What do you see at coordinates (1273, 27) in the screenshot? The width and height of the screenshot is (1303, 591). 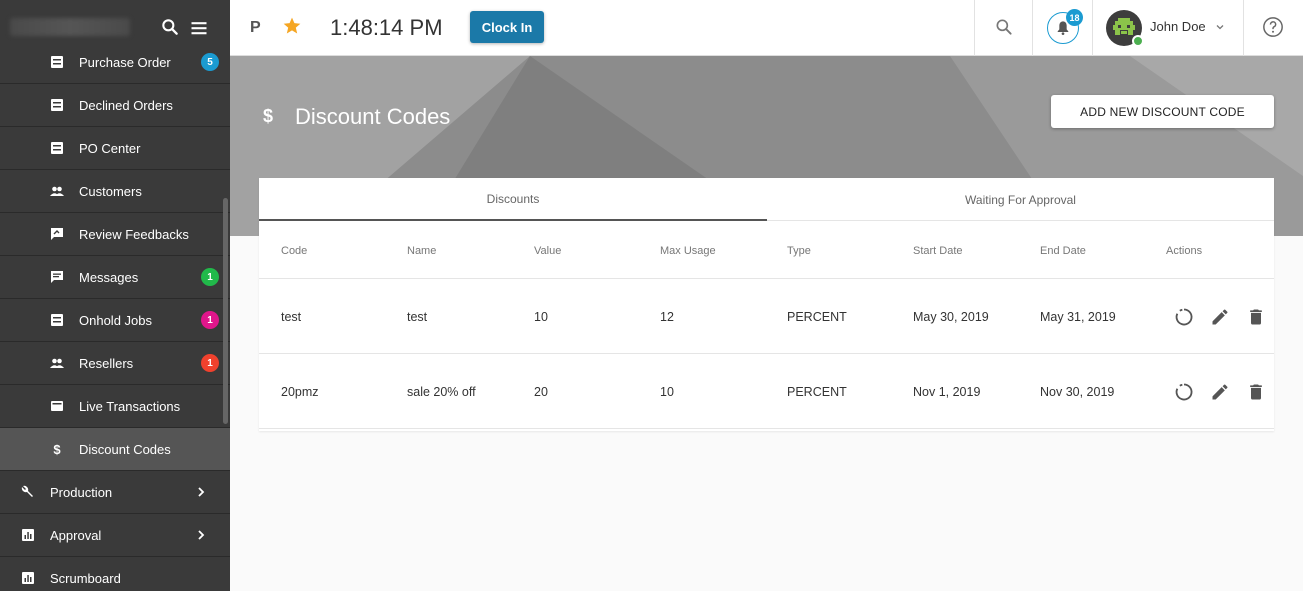 I see `help-icon` at bounding box center [1273, 27].